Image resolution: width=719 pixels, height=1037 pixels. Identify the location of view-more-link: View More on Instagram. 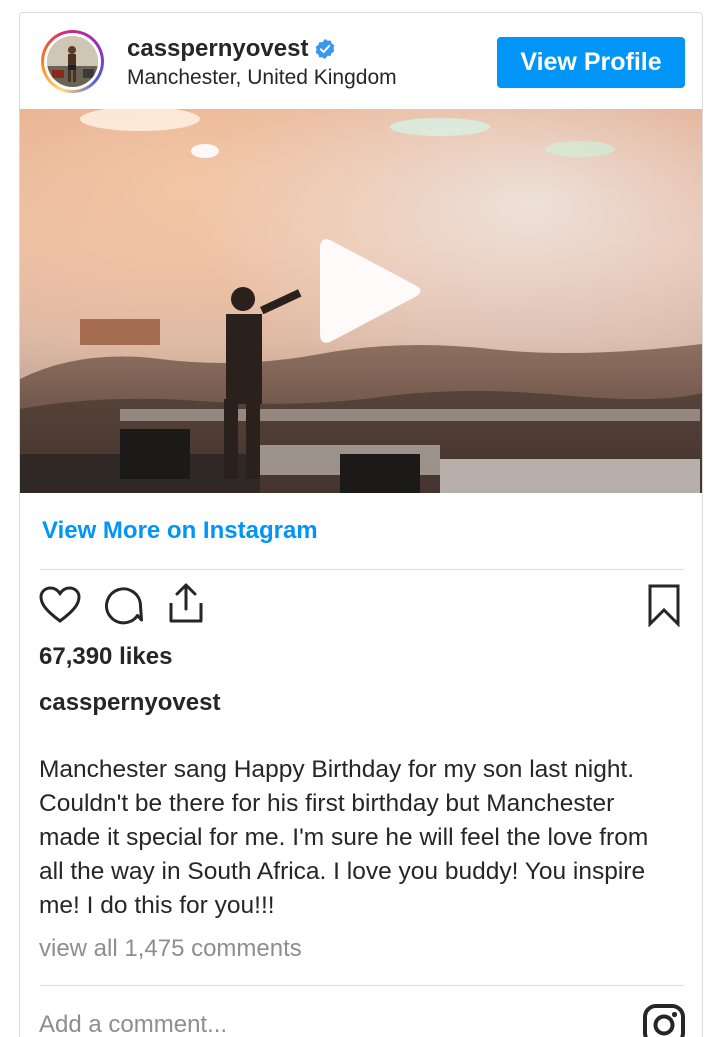
(180, 531).